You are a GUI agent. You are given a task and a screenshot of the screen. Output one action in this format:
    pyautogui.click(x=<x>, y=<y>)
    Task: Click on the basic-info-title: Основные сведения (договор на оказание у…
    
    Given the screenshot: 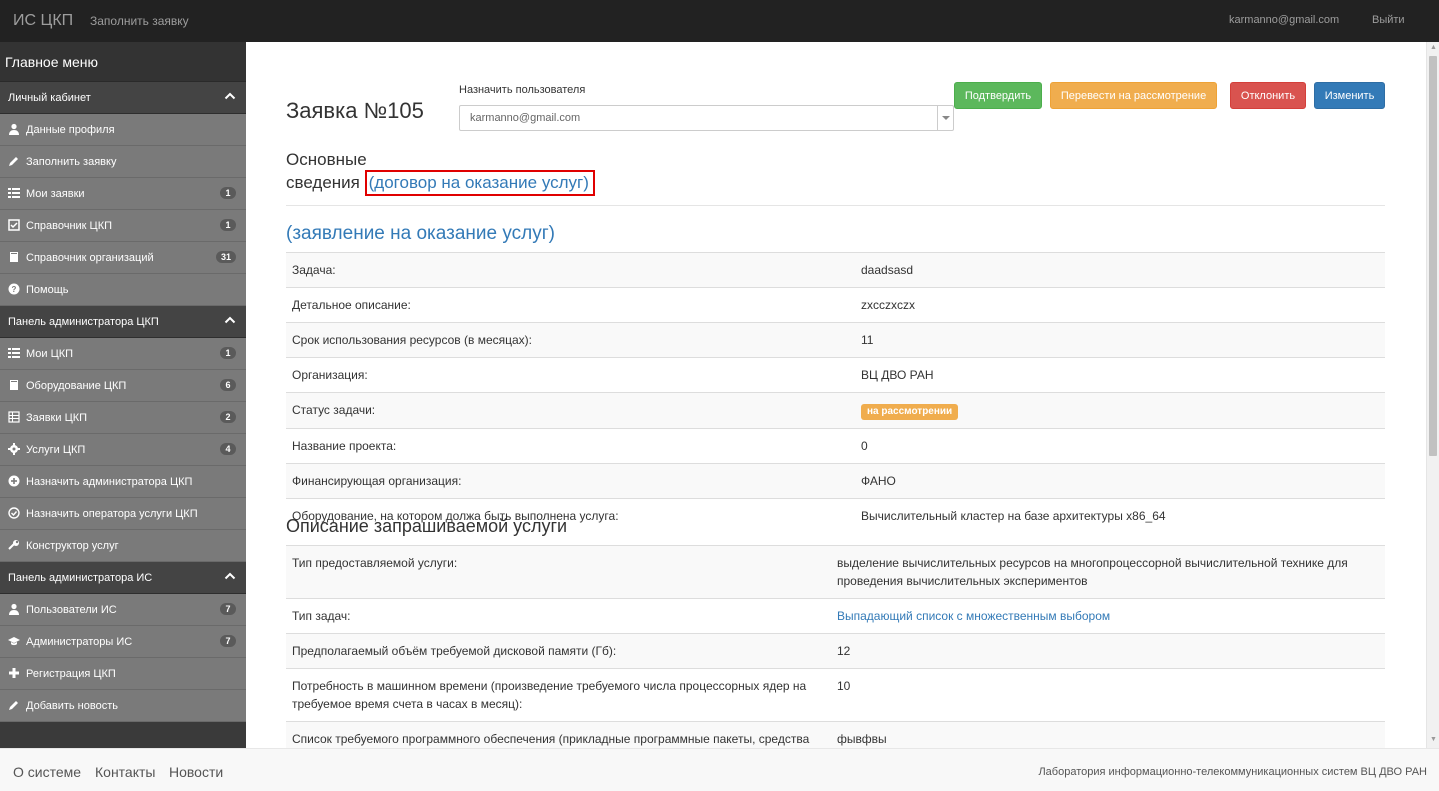 What is the action you would take?
    pyautogui.click(x=440, y=172)
    